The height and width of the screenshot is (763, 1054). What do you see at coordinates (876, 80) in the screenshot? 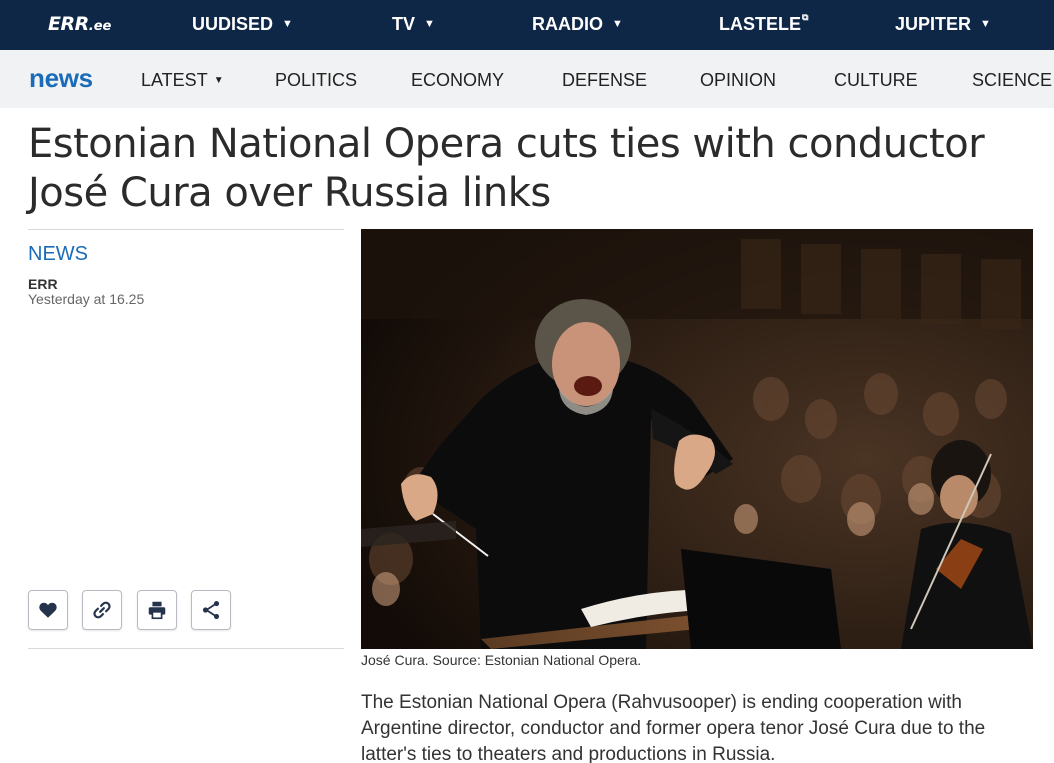
I see `subnav-culture: CULTURE` at bounding box center [876, 80].